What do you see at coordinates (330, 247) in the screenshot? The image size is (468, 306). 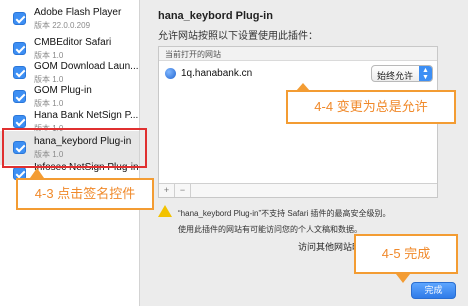 I see `other-sites-label: 访问其他网站时` at bounding box center [330, 247].